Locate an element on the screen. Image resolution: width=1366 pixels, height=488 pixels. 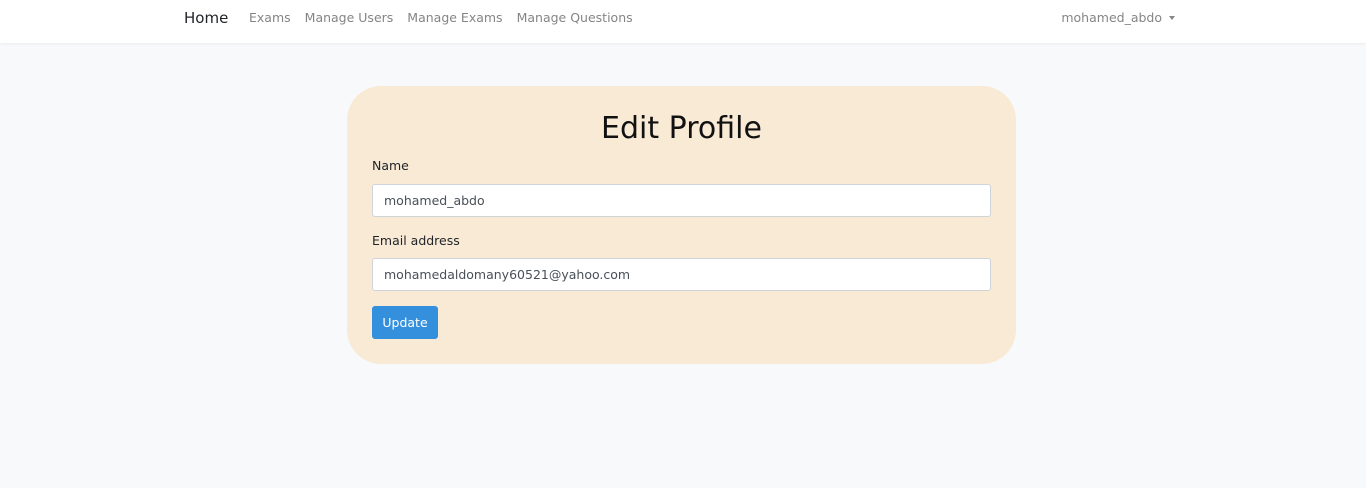
home-link: Home is located at coordinates (206, 18).